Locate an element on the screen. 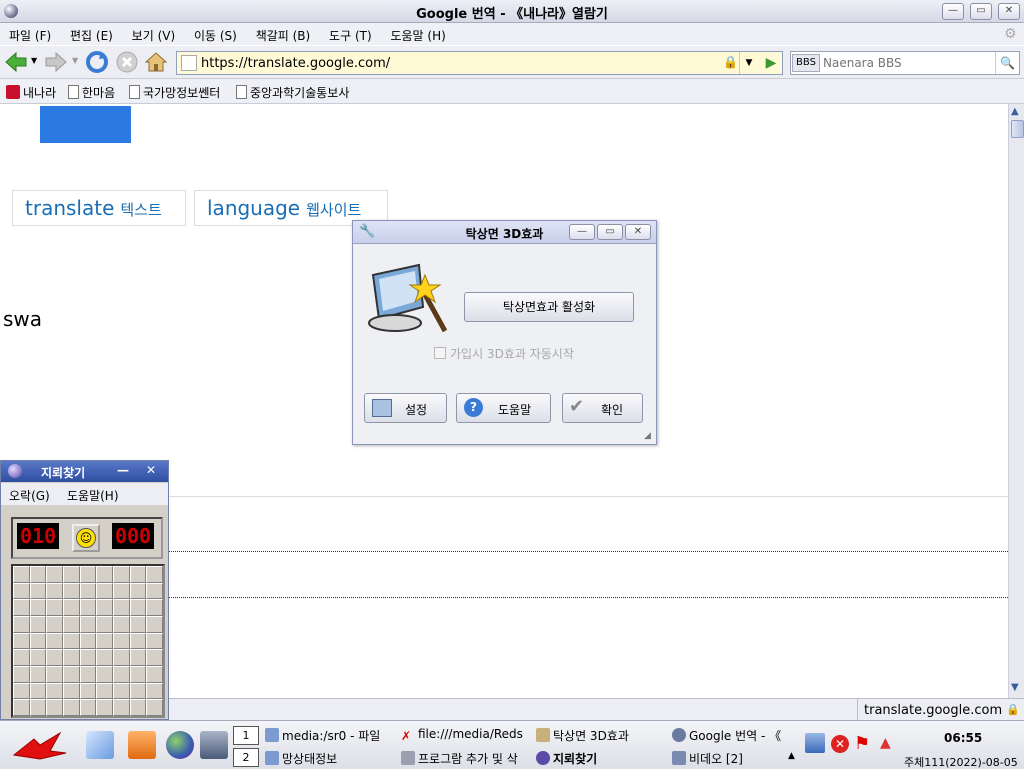 This screenshot has height=770, width=1024. taskbar-item-network: 망상태정보 is located at coordinates (329, 758).